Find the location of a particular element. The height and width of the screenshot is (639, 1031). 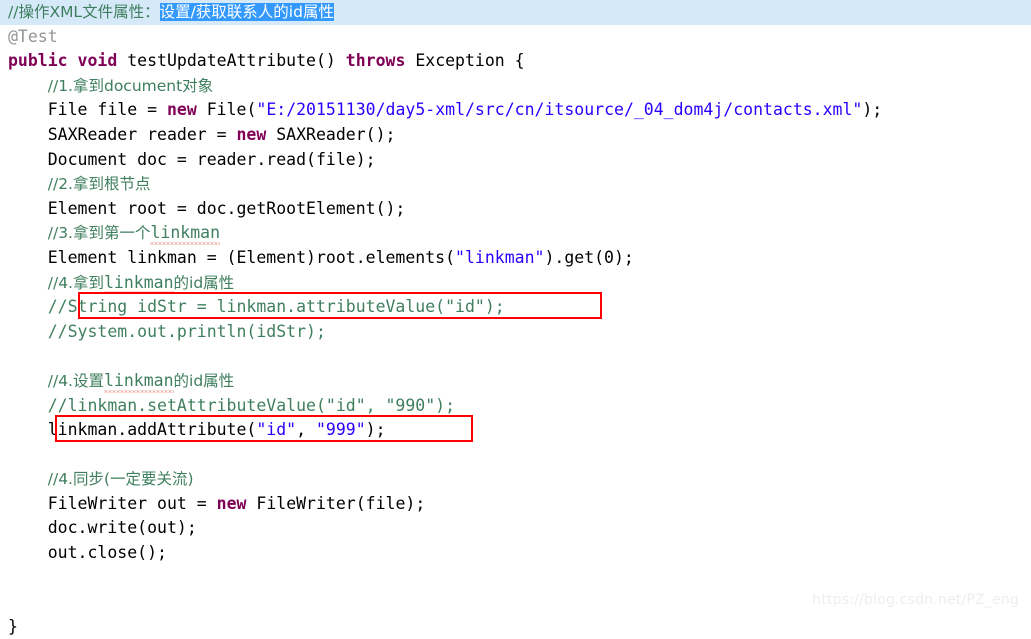

code-line-7: Document doc = reader.read(file); is located at coordinates (515, 160).